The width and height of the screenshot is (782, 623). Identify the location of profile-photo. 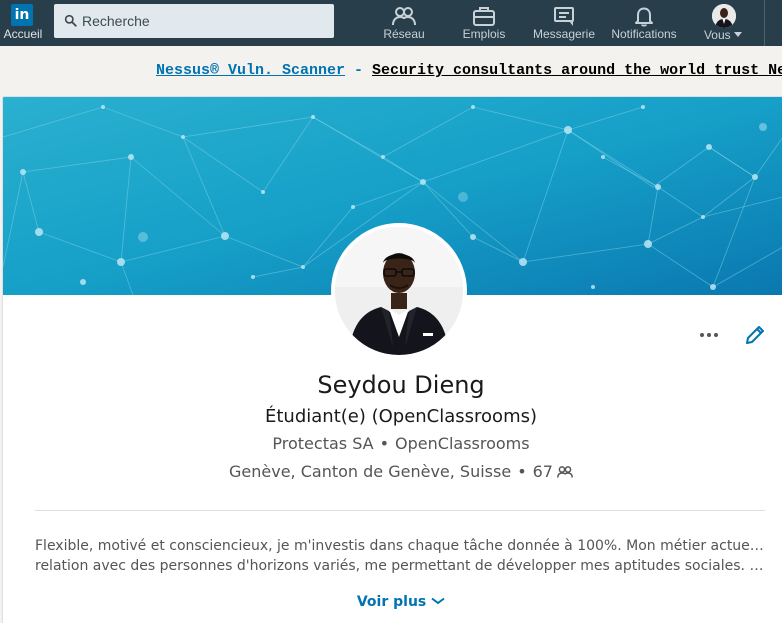
(399, 291).